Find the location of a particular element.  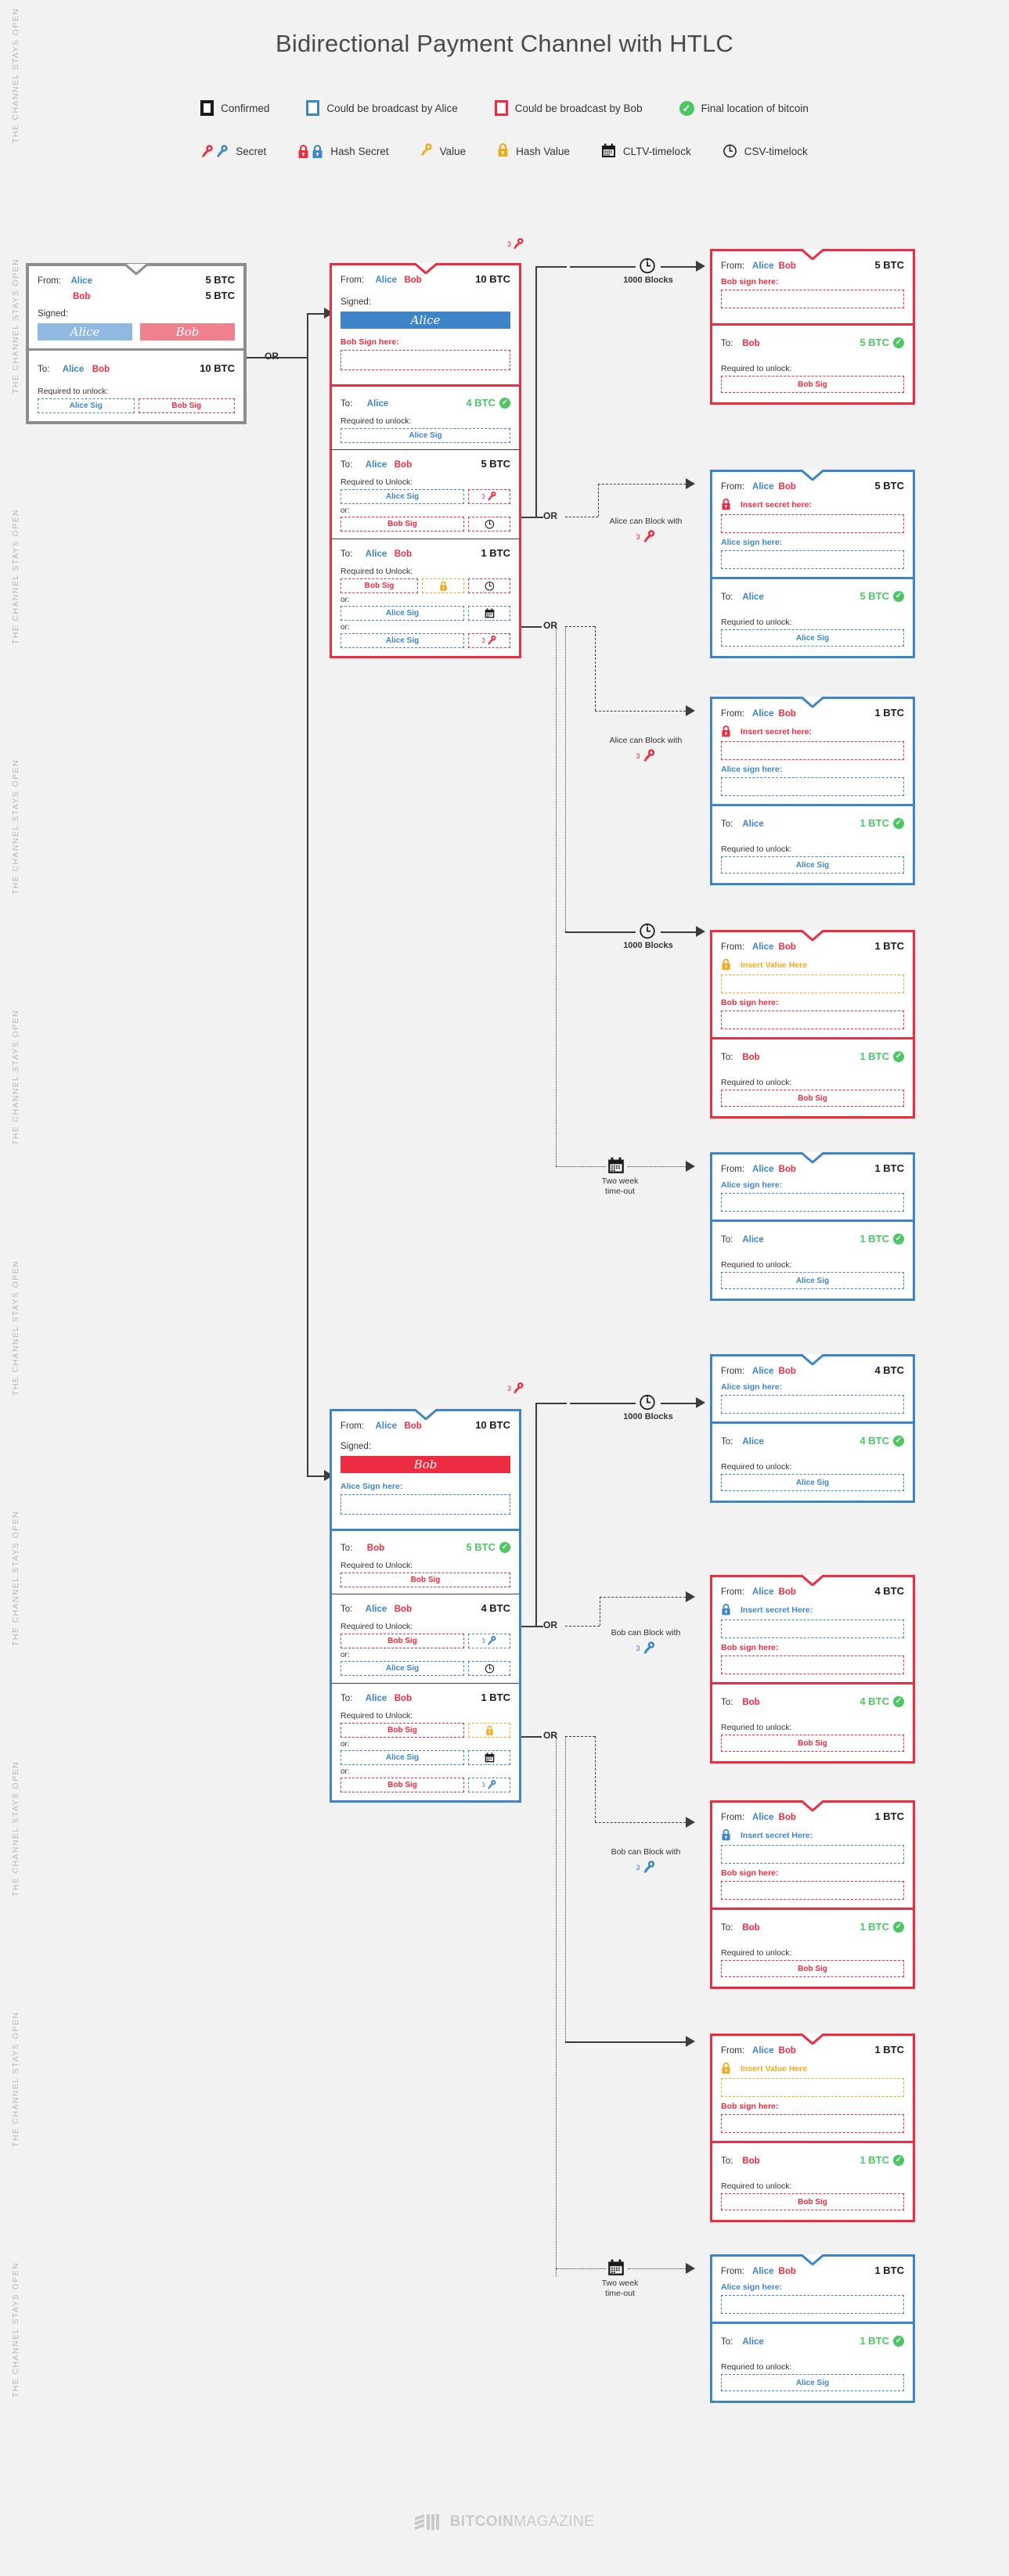

key-count: 3 is located at coordinates (638, 755).